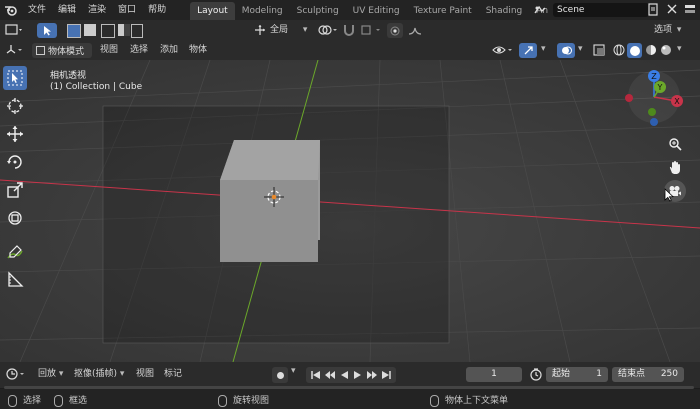  I want to click on delete-scene-icon, so click(673, 10).